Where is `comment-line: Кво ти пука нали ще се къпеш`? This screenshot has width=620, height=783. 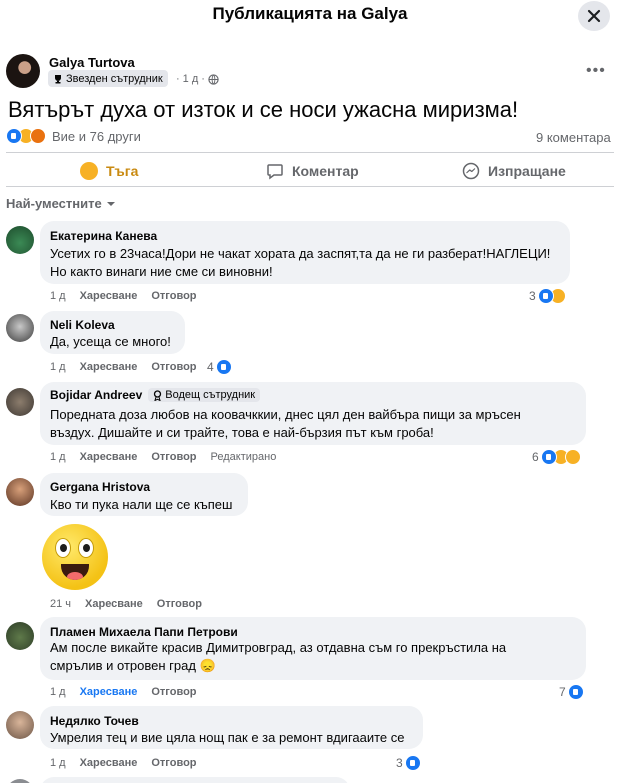 comment-line: Кво ти пука нали ще се къпеш is located at coordinates (141, 504).